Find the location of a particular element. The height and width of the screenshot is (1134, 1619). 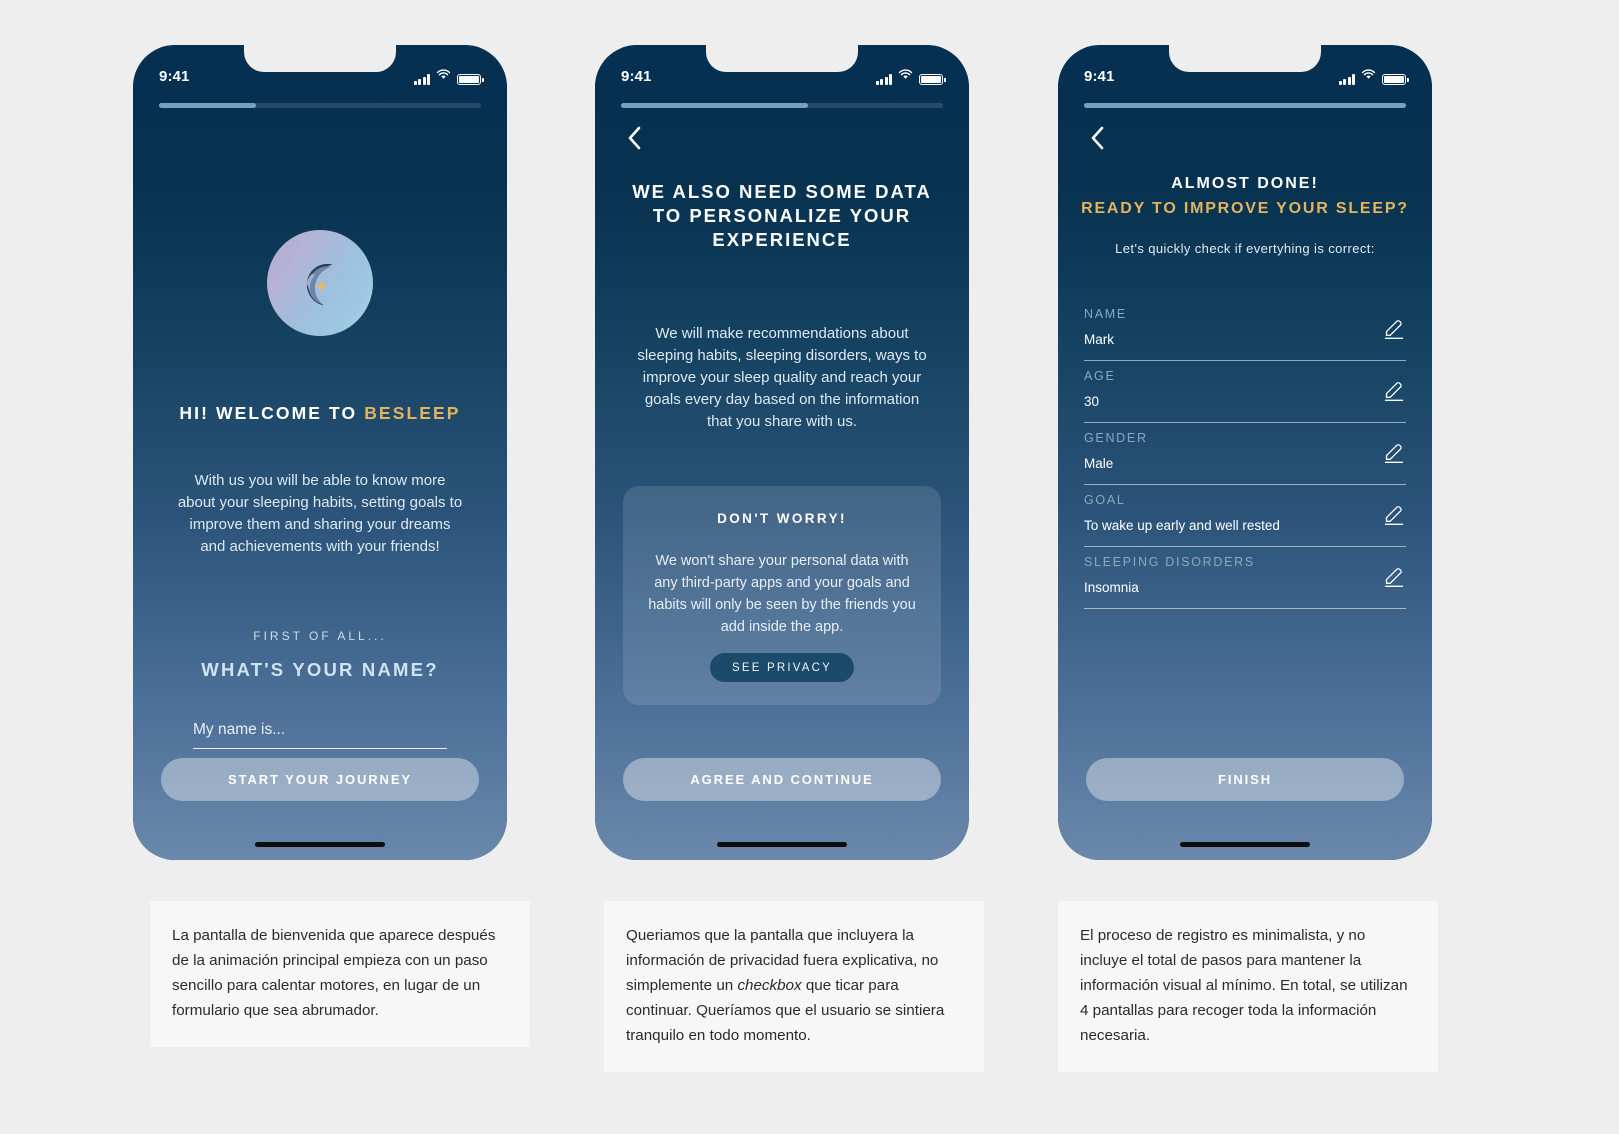

start-journey-button: START YOUR JOURNEY is located at coordinates (320, 779).